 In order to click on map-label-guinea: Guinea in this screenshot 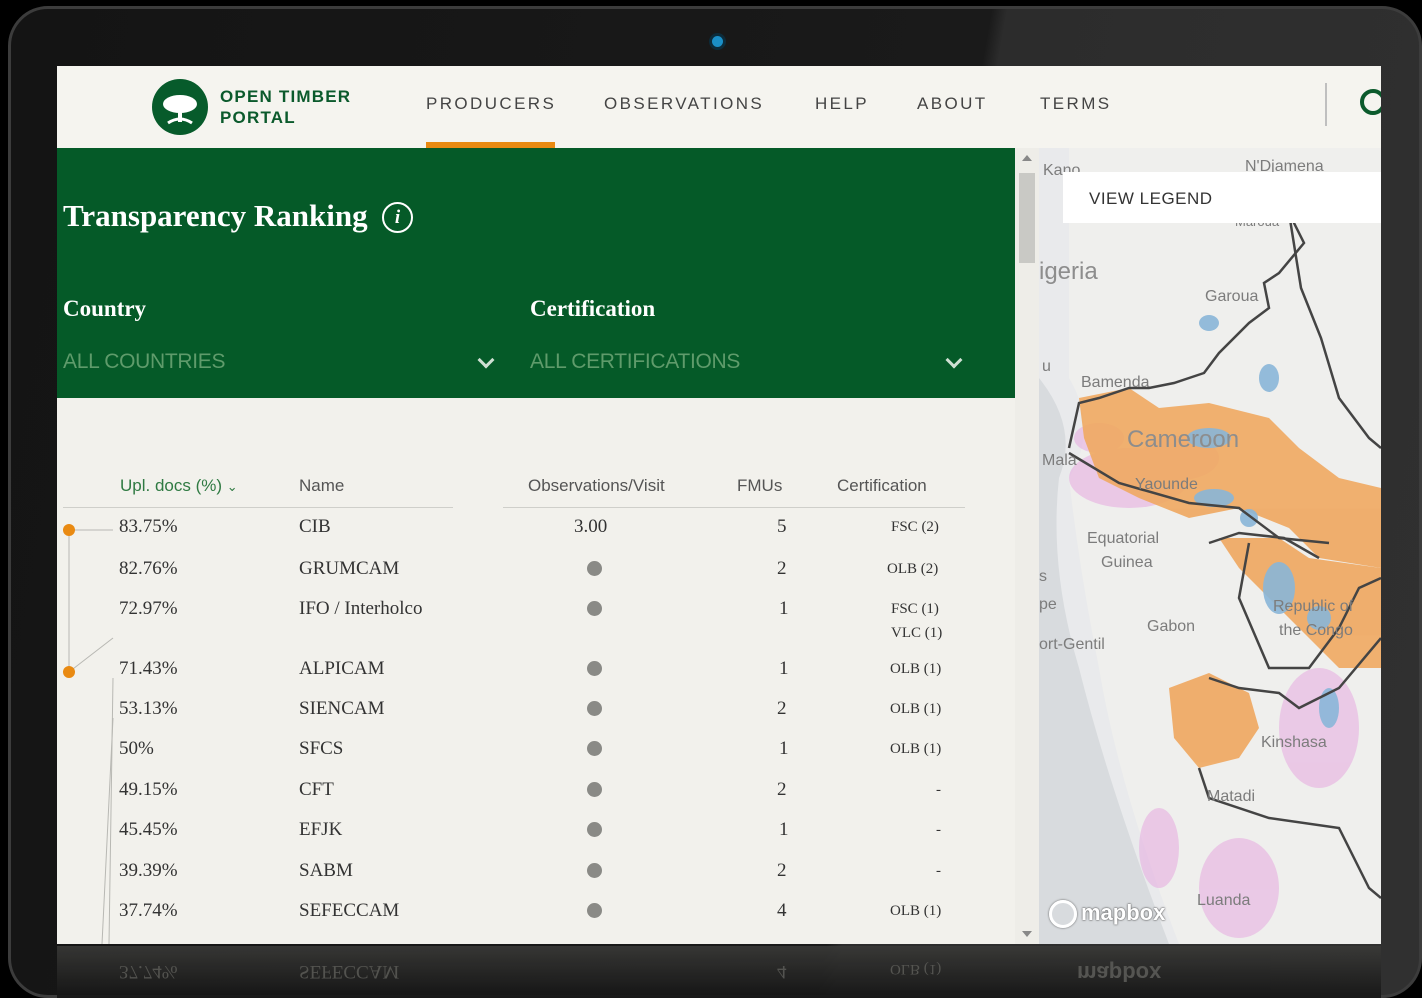, I will do `click(1127, 562)`.